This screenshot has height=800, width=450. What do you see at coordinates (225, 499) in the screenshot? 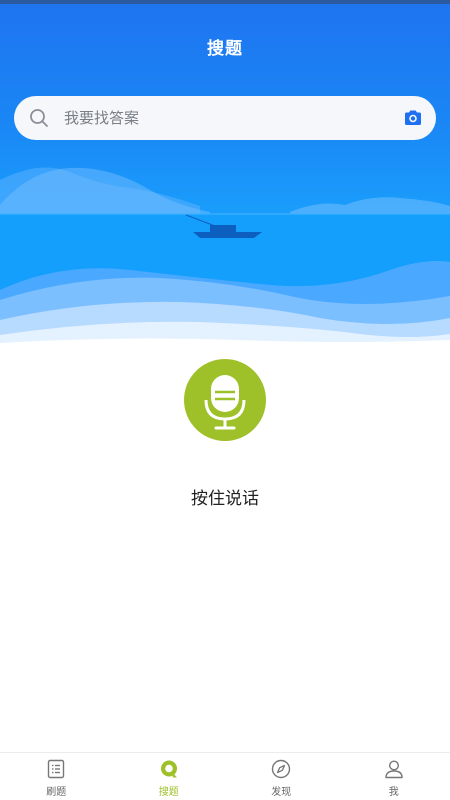
I see `voice-hint-label: 按住说话` at bounding box center [225, 499].